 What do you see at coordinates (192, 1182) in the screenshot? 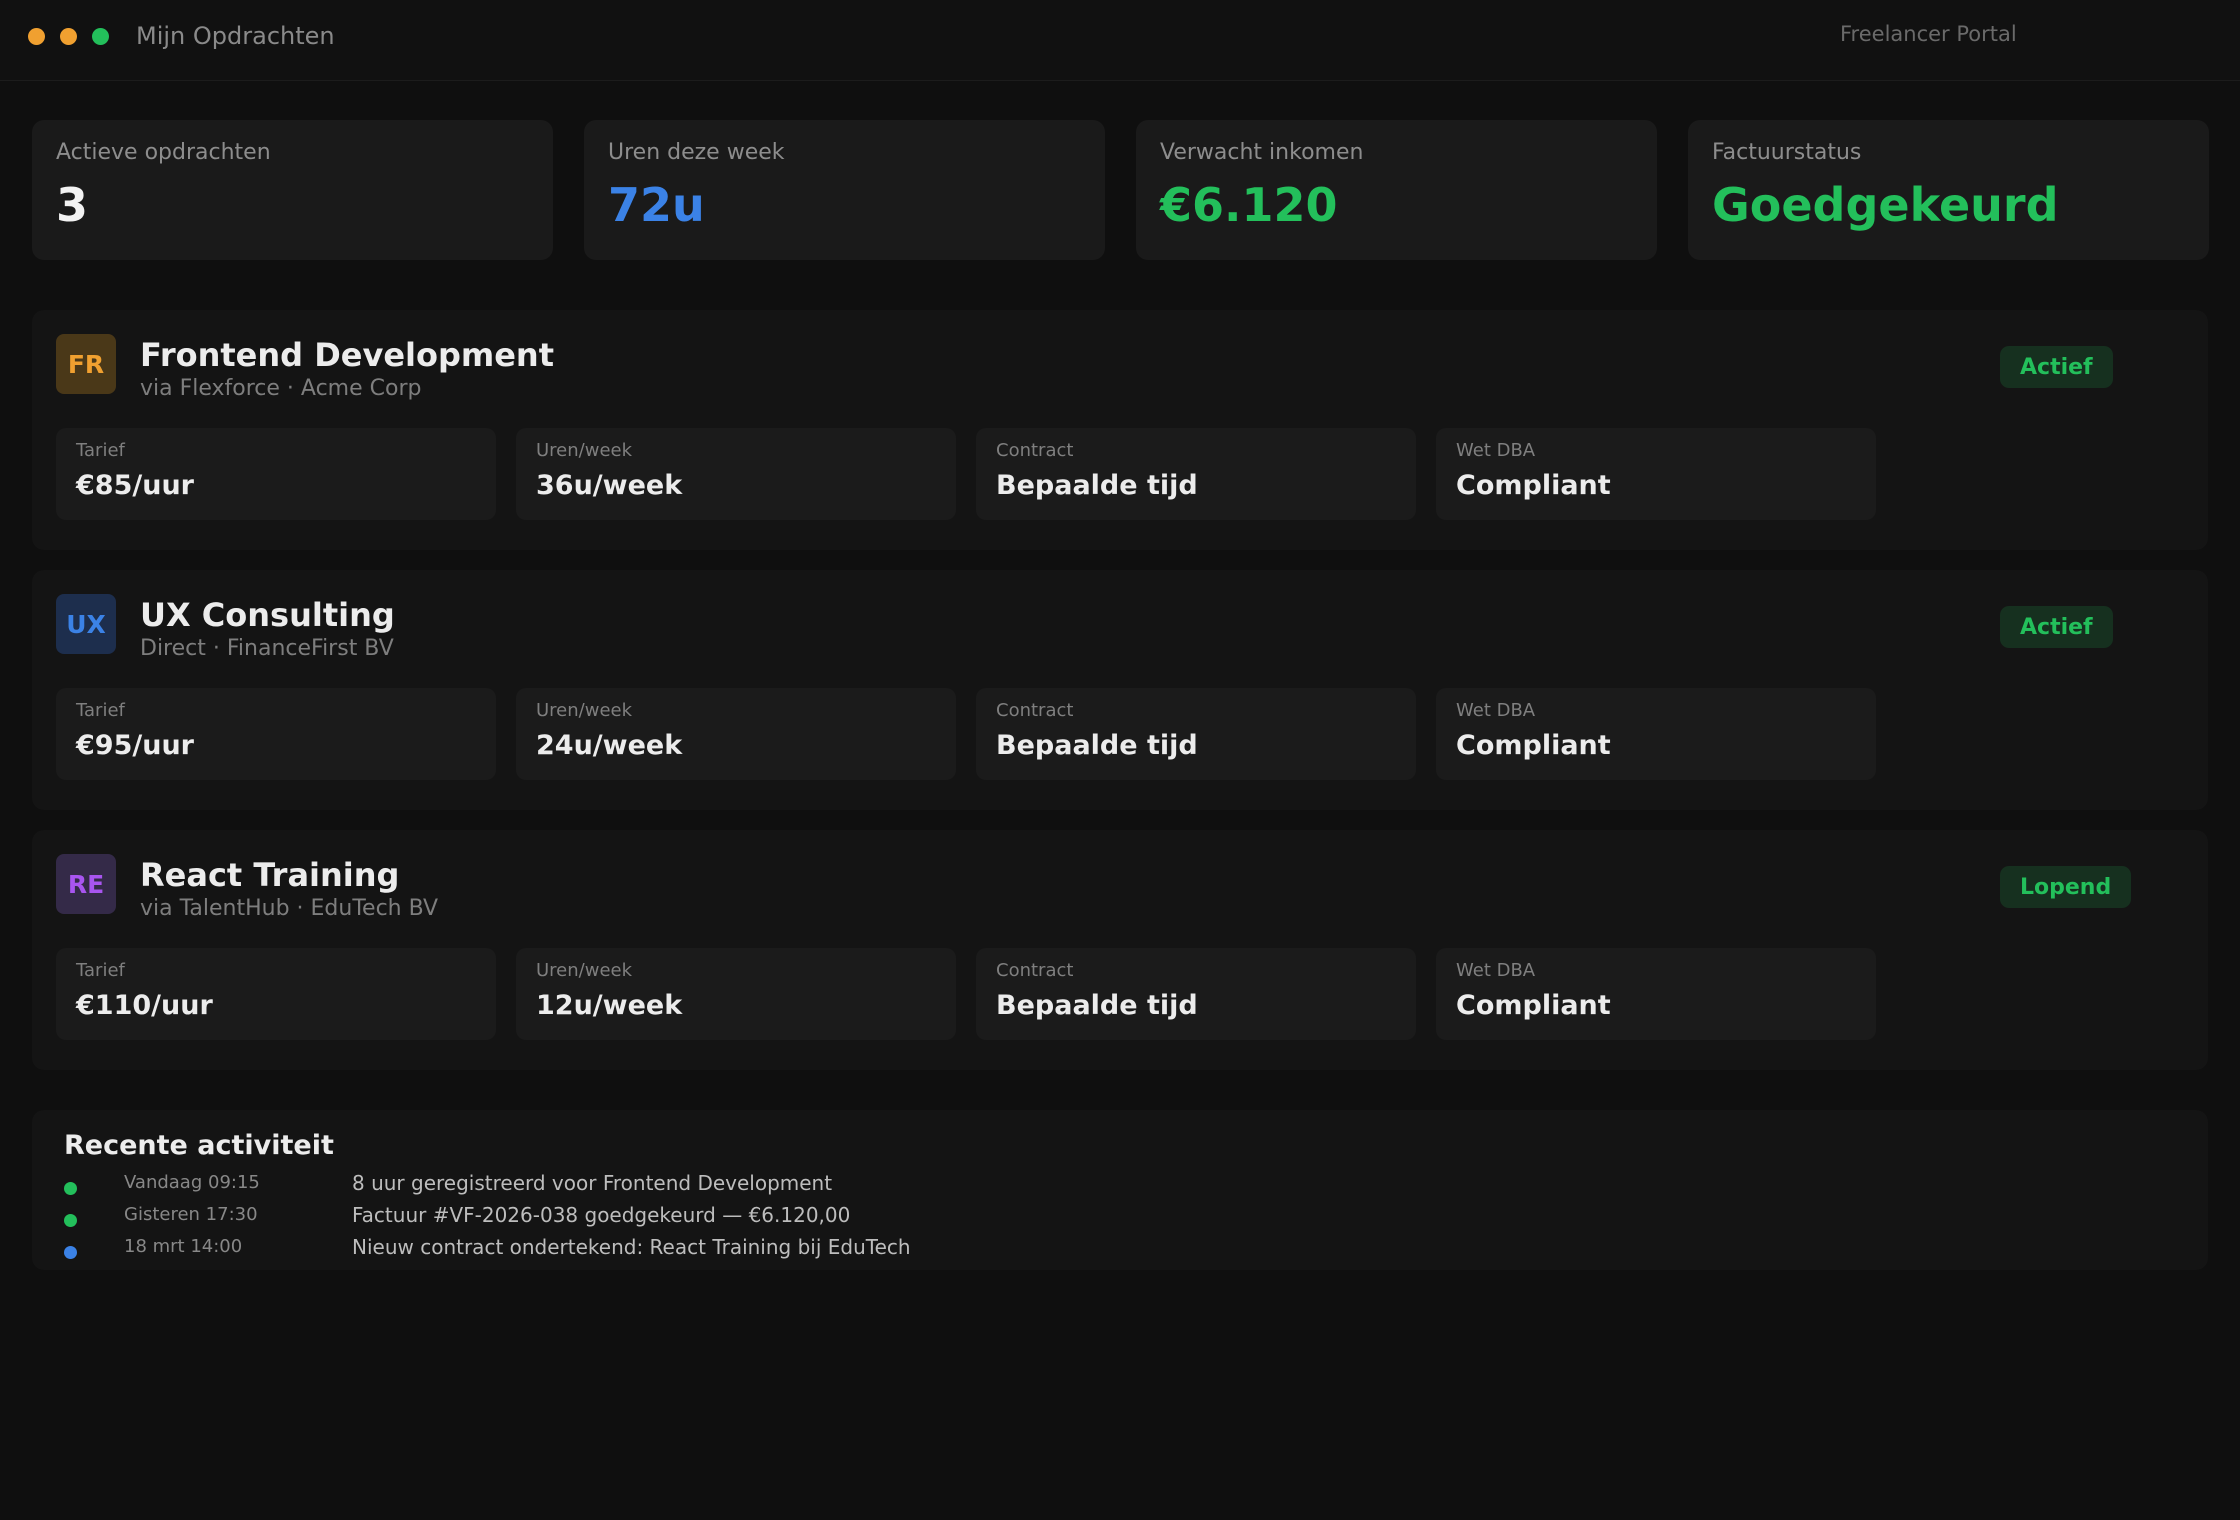
I see `activity-time: Vandaag 09:15` at bounding box center [192, 1182].